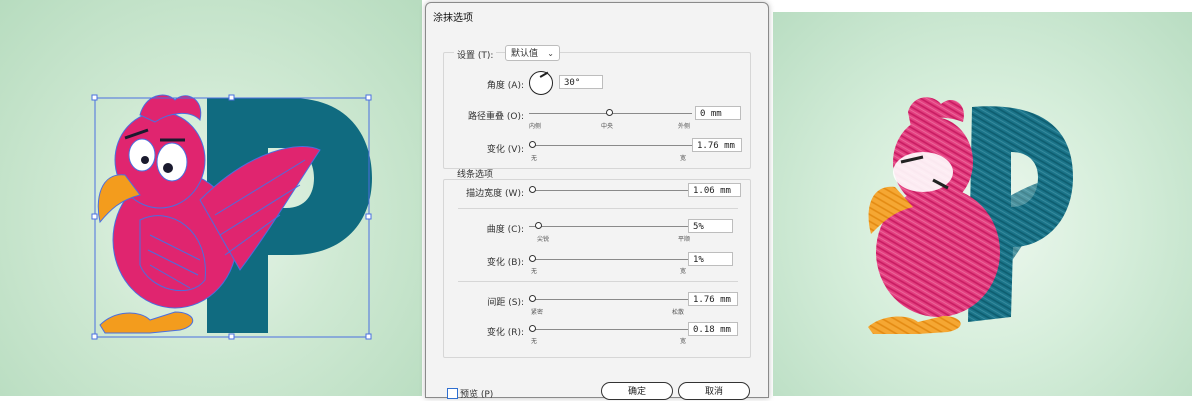  What do you see at coordinates (710, 259) in the screenshot?
I see `curviness-variation-input: 1%` at bounding box center [710, 259].